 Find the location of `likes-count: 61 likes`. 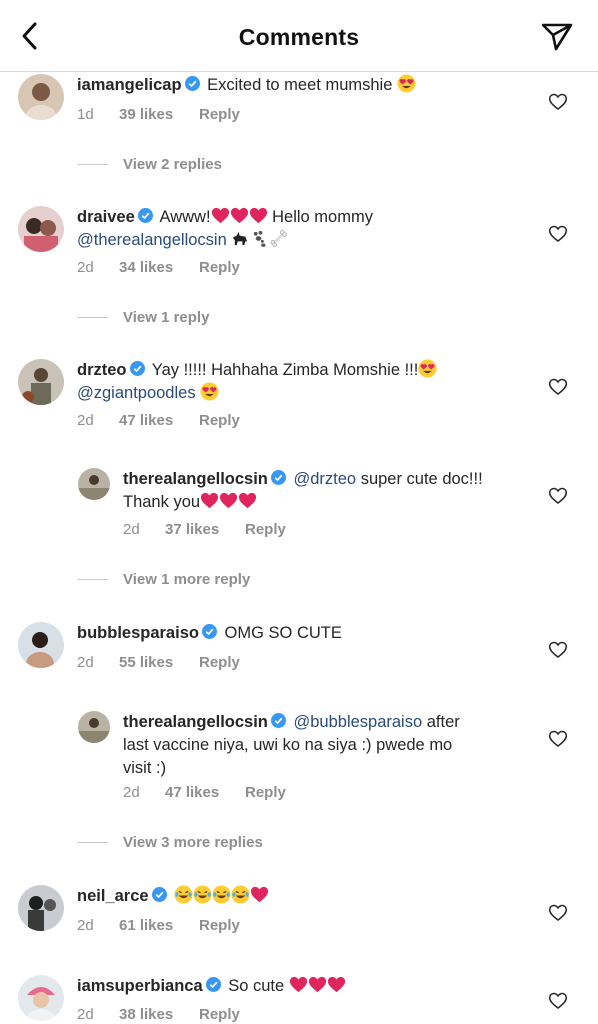

likes-count: 61 likes is located at coordinates (159, 925).